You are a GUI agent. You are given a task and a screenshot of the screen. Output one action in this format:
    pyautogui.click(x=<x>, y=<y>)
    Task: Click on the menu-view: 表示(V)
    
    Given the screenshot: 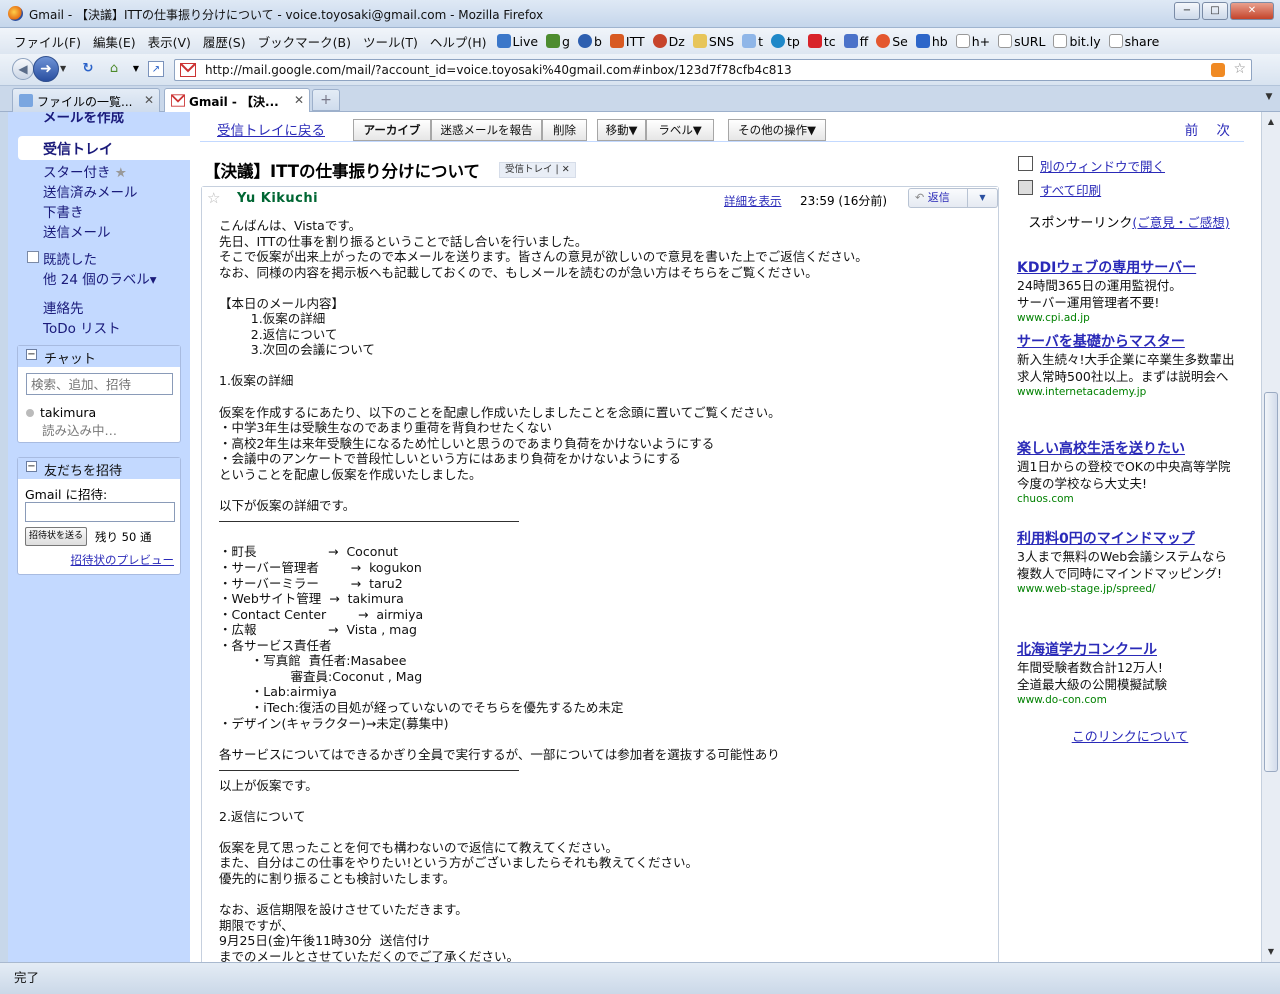 What is the action you would take?
    pyautogui.click(x=169, y=41)
    